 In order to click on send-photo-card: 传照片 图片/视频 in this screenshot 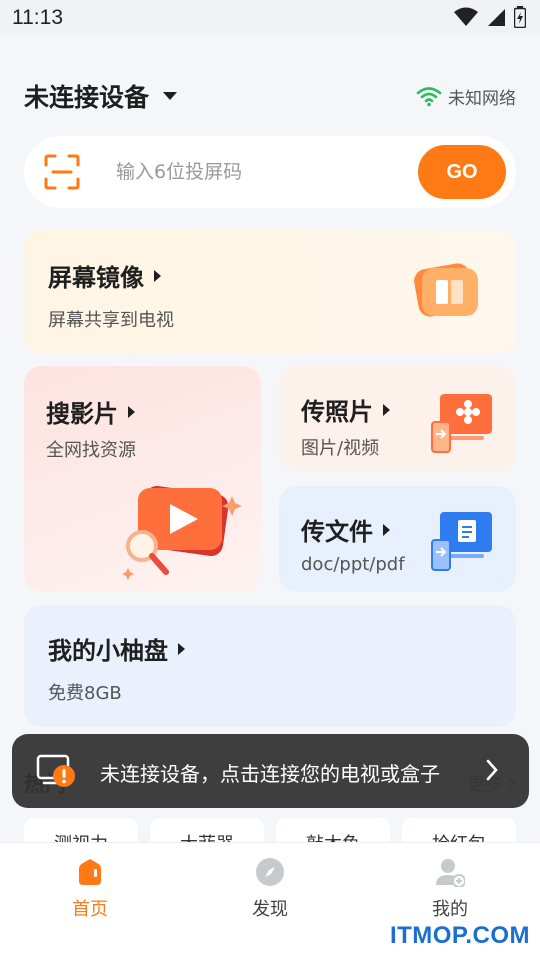, I will do `click(397, 419)`.